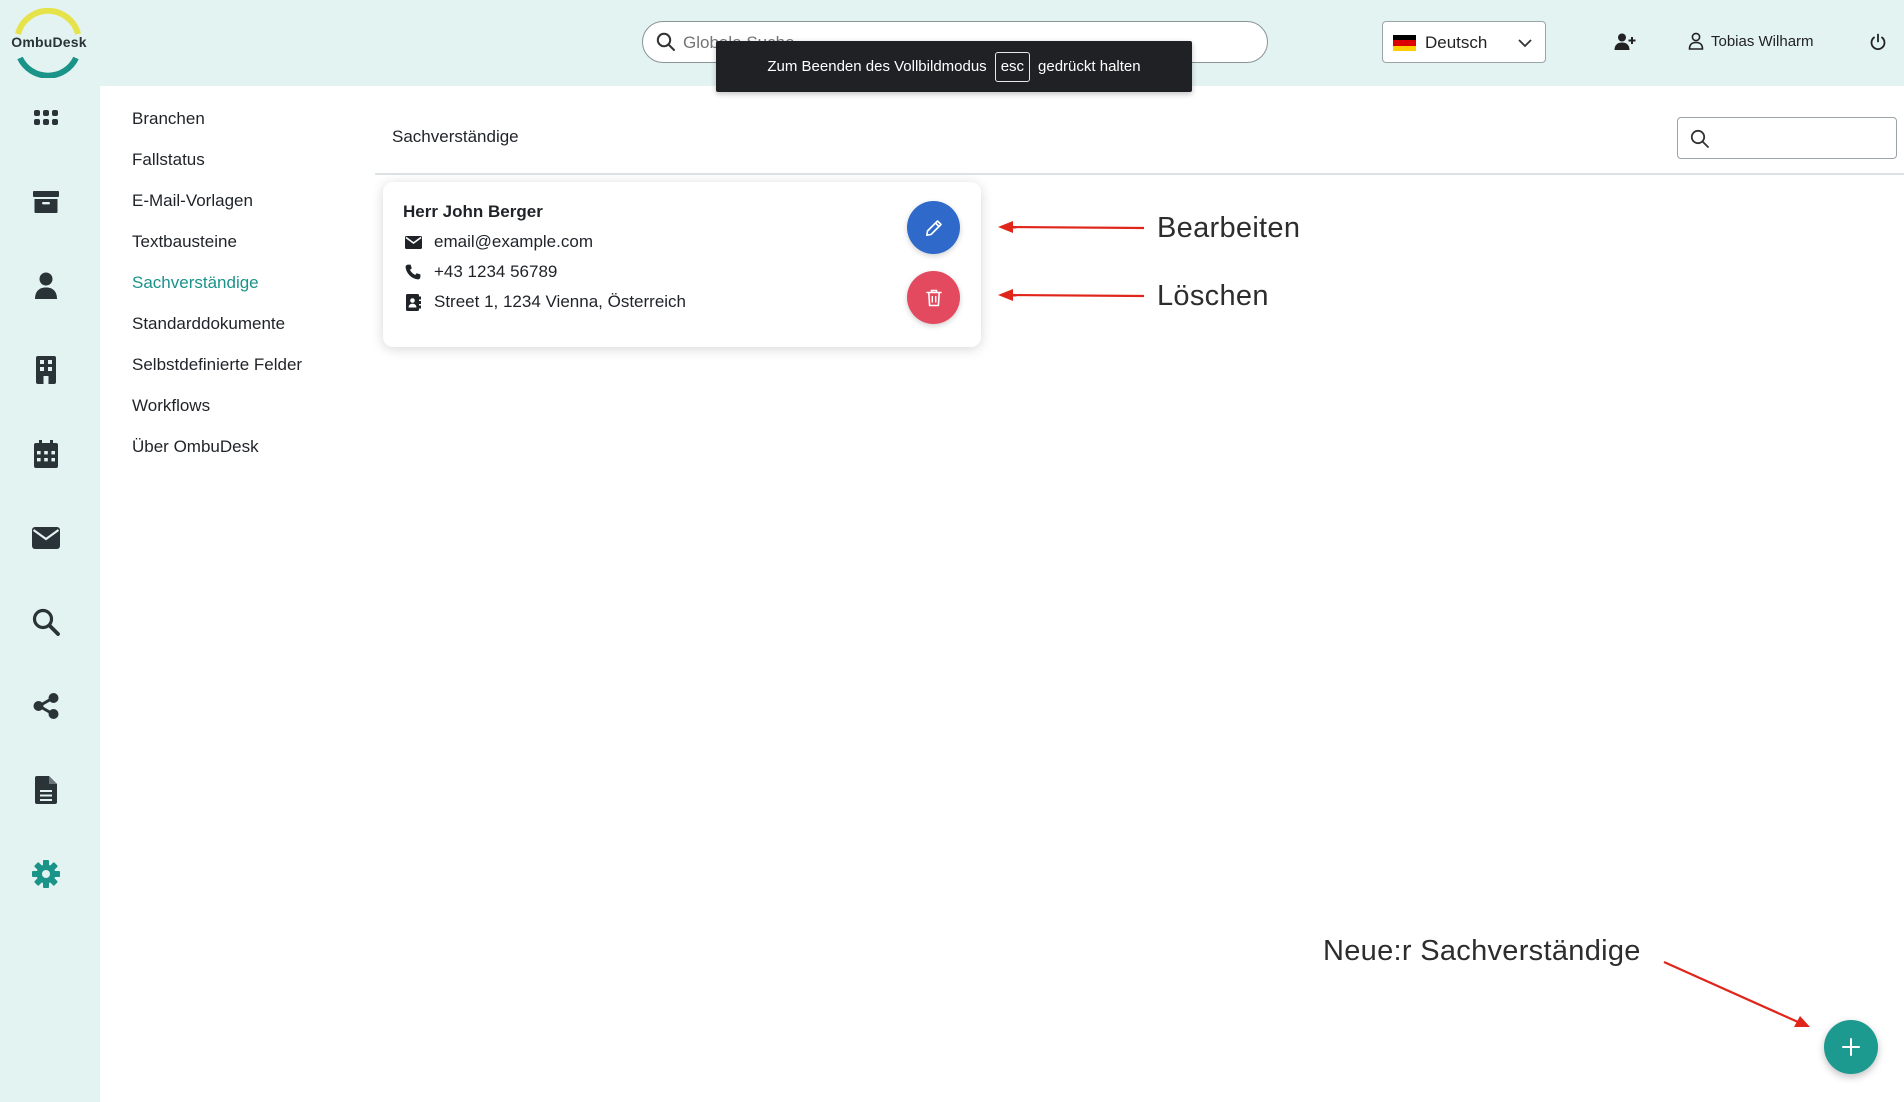 This screenshot has width=1904, height=1102. What do you see at coordinates (247, 372) in the screenshot?
I see `menu-item-custom-fields: Selbstdefinierte Felder` at bounding box center [247, 372].